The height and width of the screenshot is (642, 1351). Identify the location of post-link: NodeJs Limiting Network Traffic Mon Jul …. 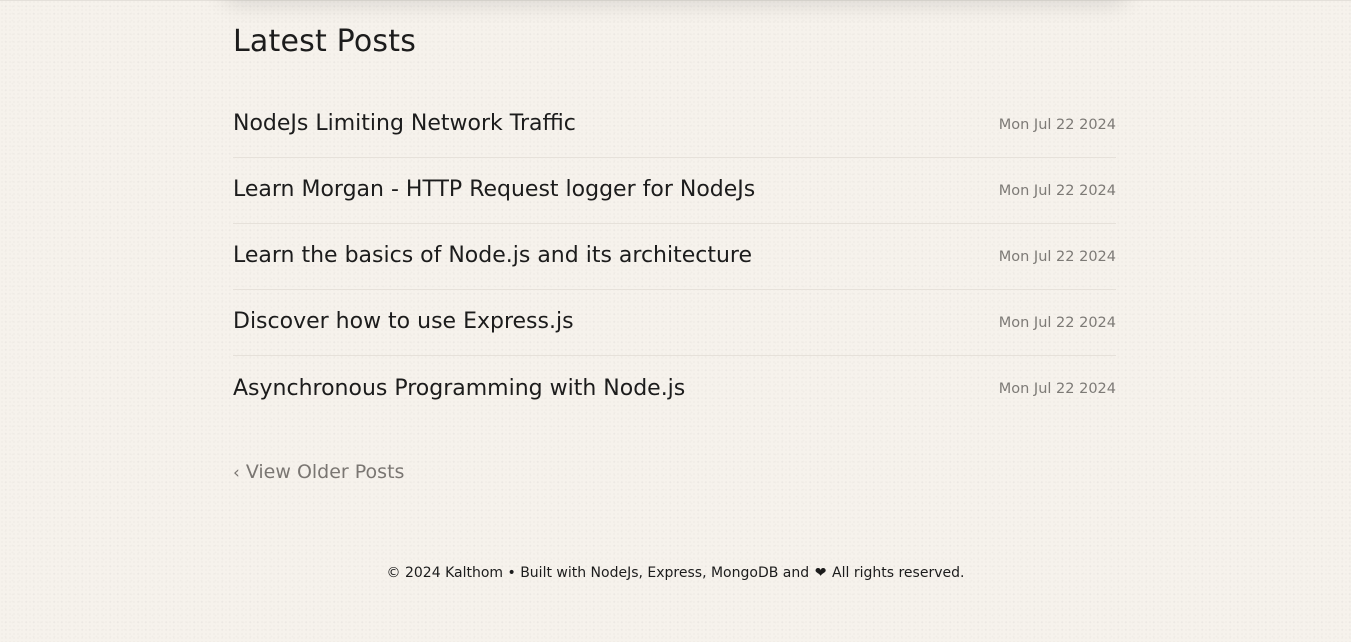
(674, 124).